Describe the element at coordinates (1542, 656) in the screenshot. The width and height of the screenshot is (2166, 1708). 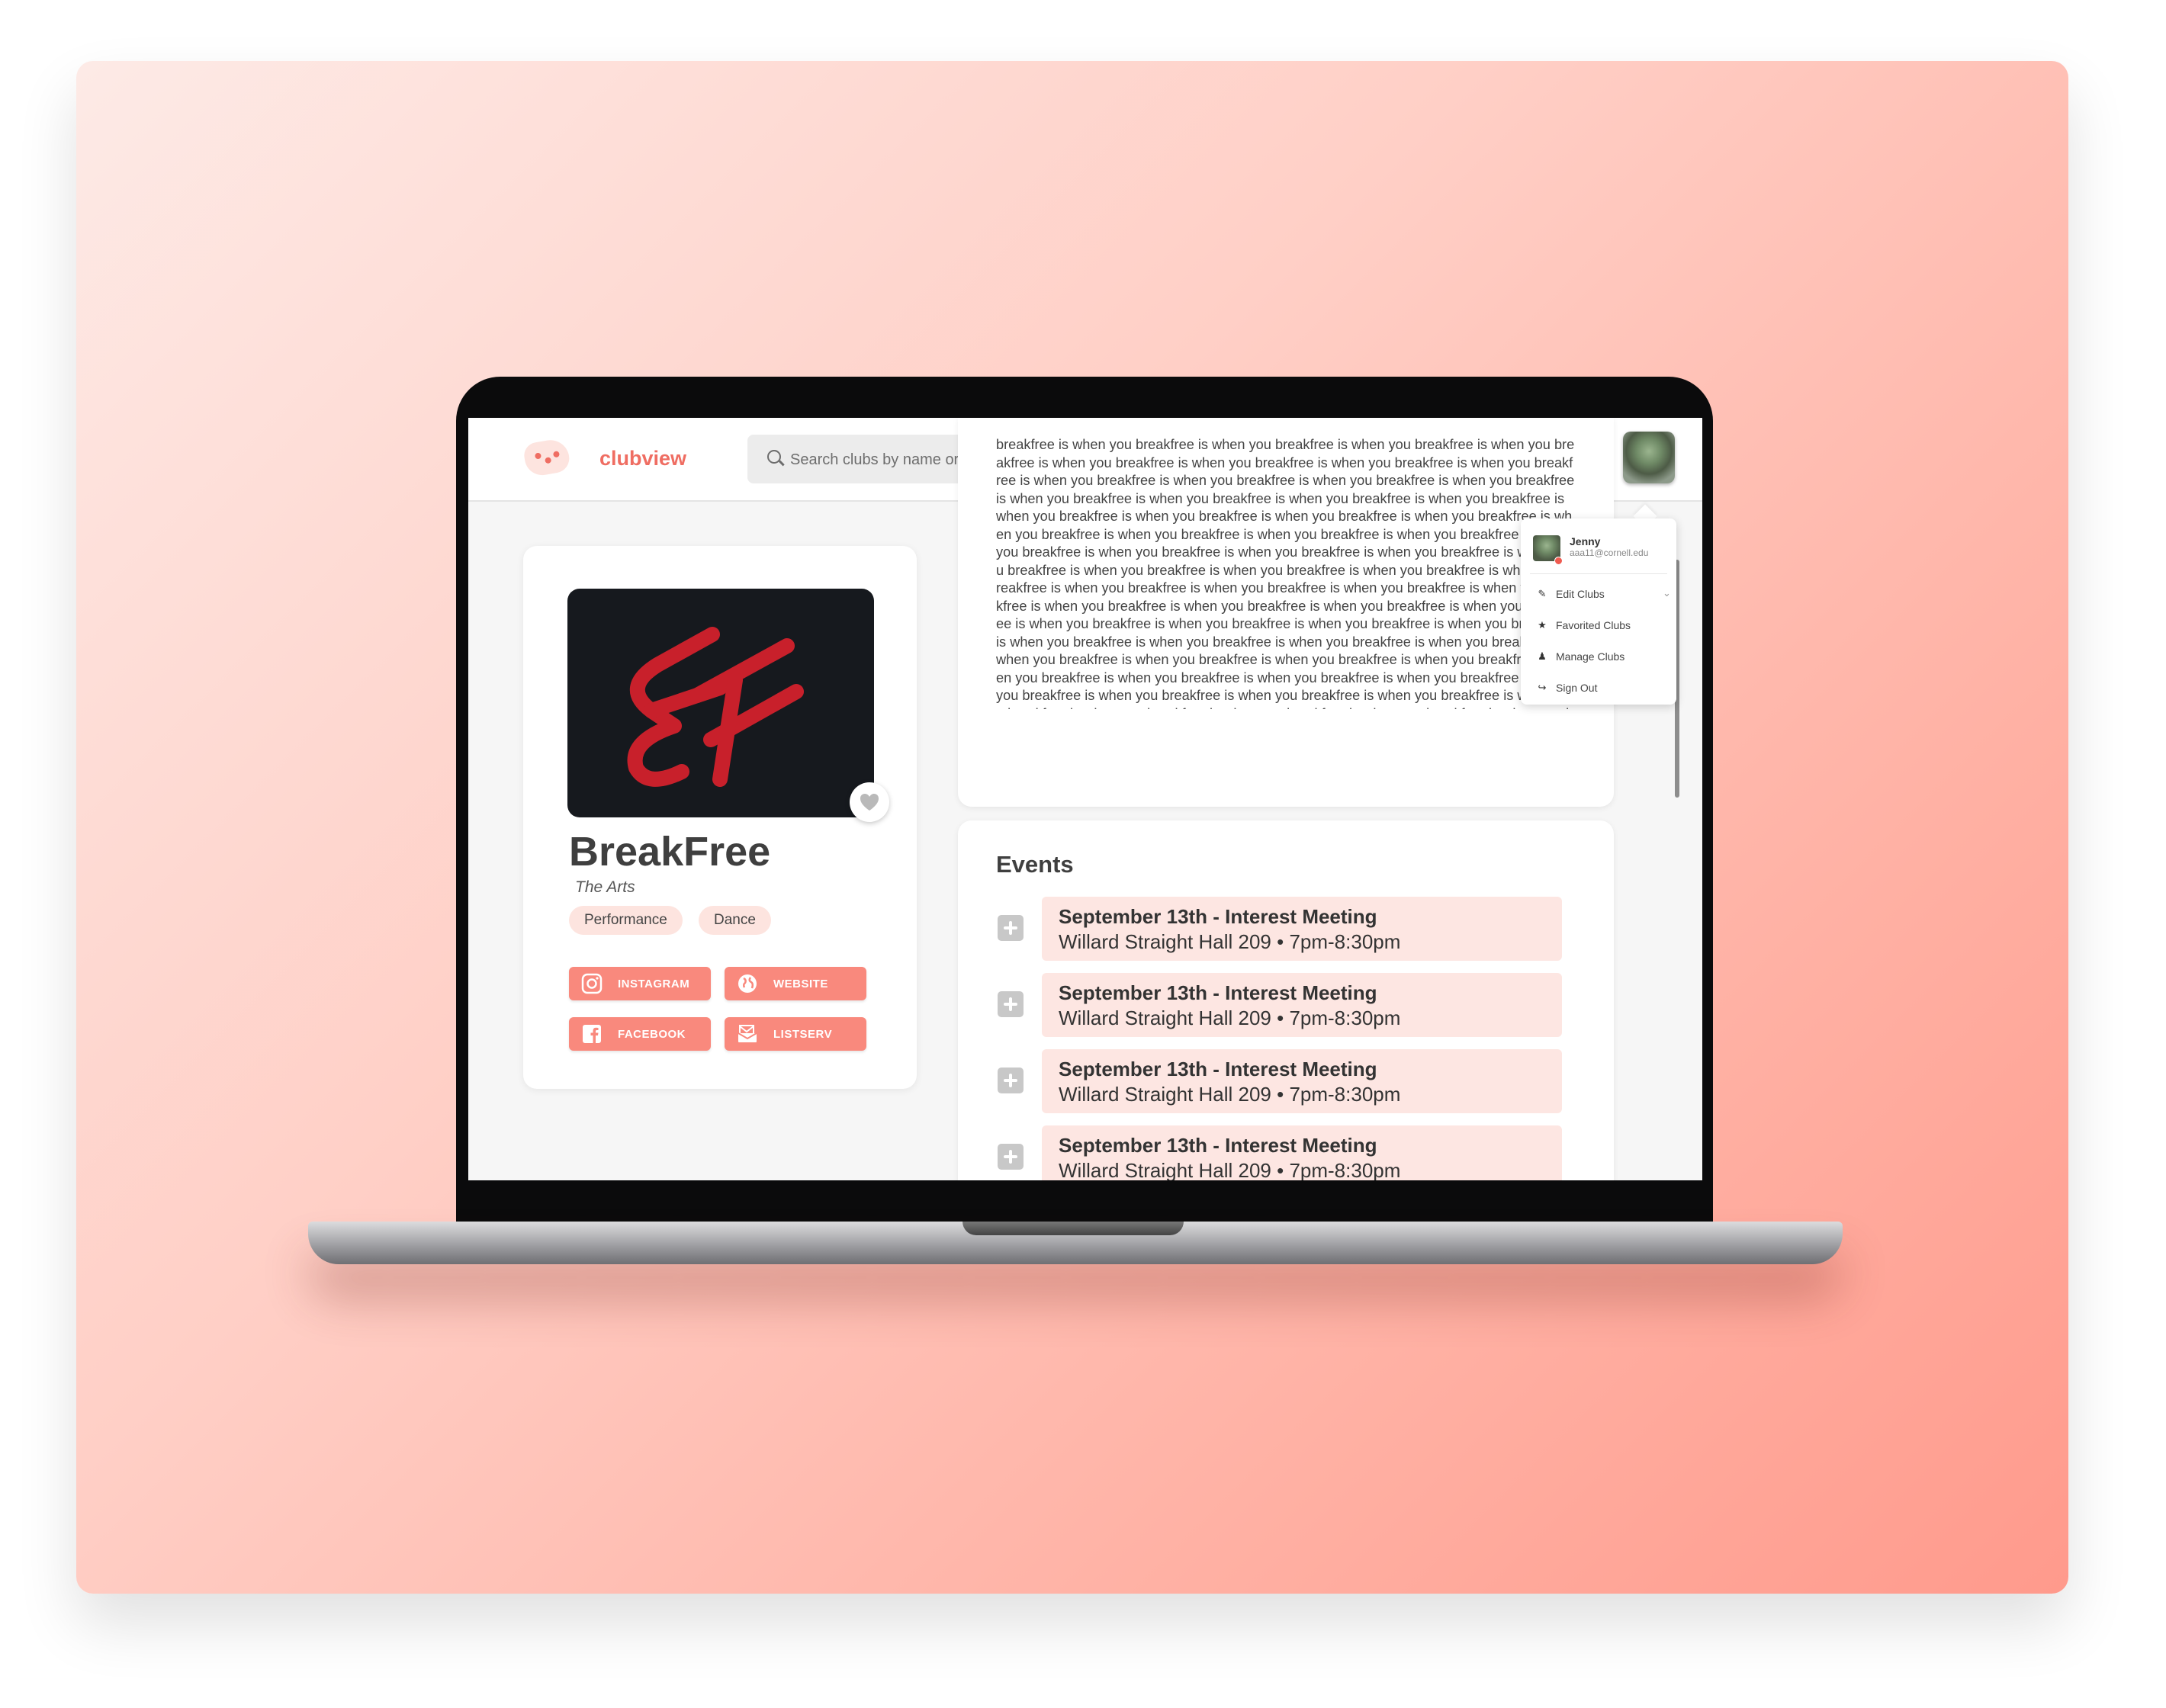
I see `group-icon: ♟` at that location.